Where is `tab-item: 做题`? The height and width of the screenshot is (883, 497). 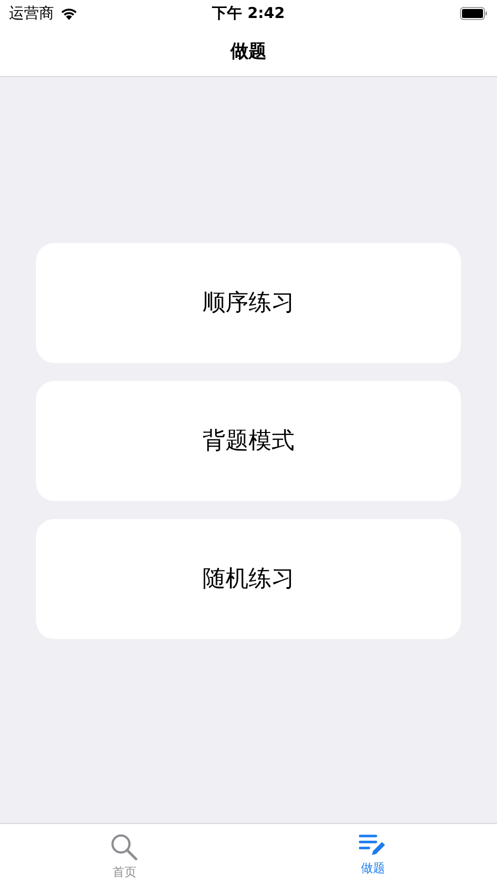
tab-item: 做题 is located at coordinates (372, 853).